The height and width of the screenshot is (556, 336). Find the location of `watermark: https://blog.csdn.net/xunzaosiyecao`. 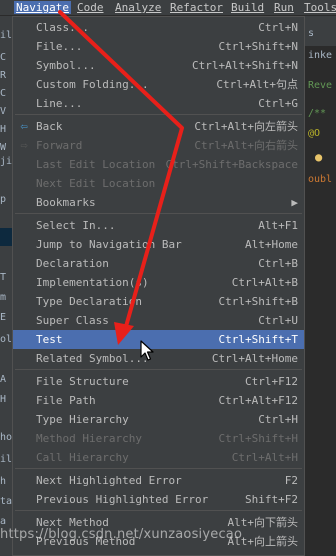

watermark: https://blog.csdn.net/xunzaosiyecao is located at coordinates (121, 534).